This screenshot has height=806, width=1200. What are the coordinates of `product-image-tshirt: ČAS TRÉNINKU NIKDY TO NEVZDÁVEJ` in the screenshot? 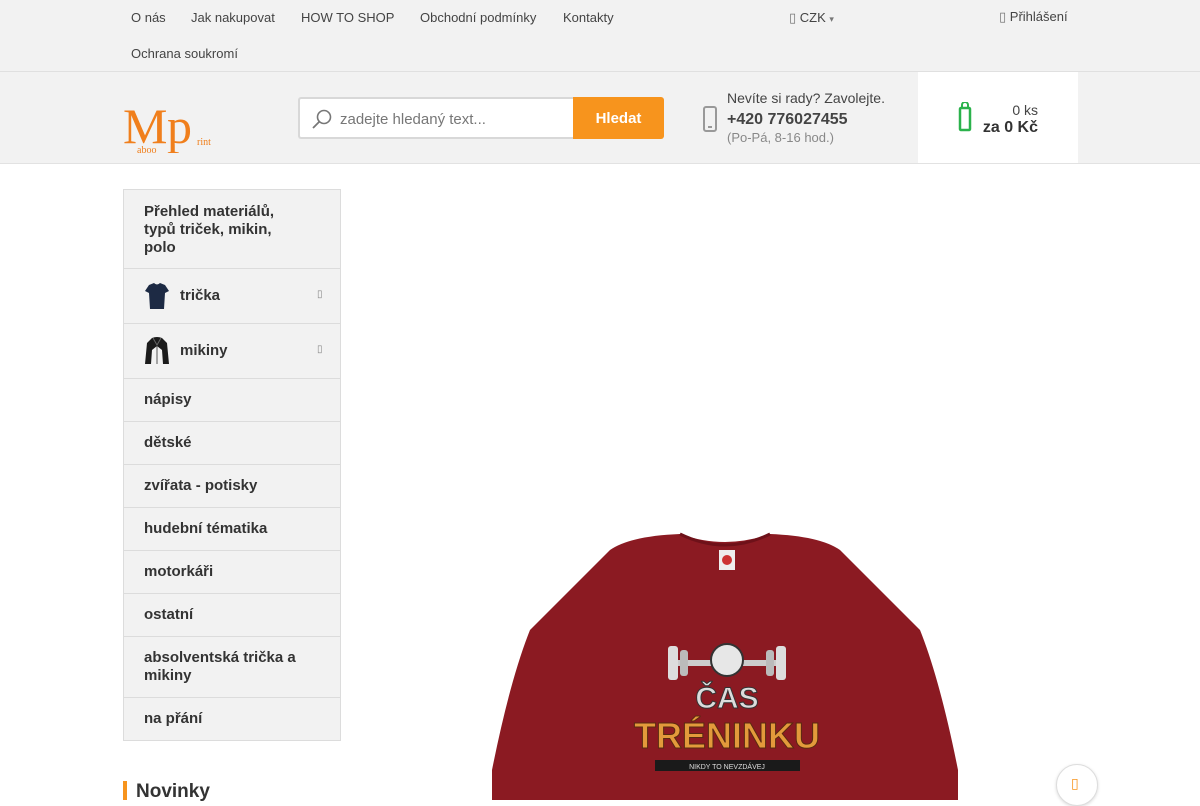 It's located at (725, 660).